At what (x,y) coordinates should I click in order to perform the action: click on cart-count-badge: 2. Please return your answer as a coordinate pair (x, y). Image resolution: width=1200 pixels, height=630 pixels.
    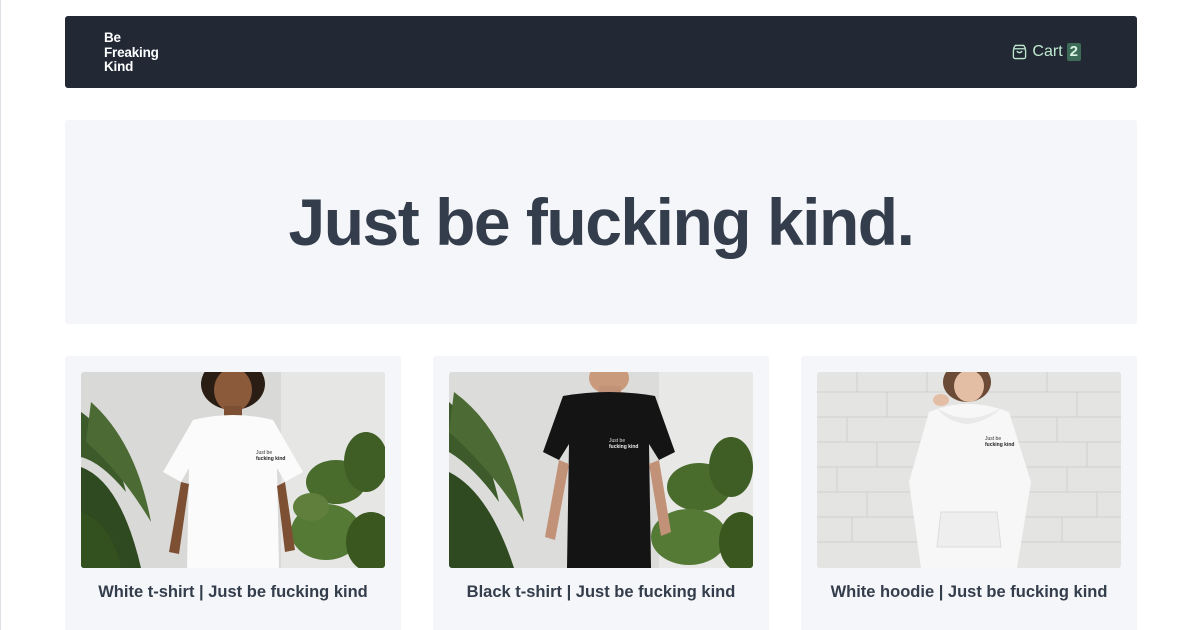
    Looking at the image, I should click on (1073, 52).